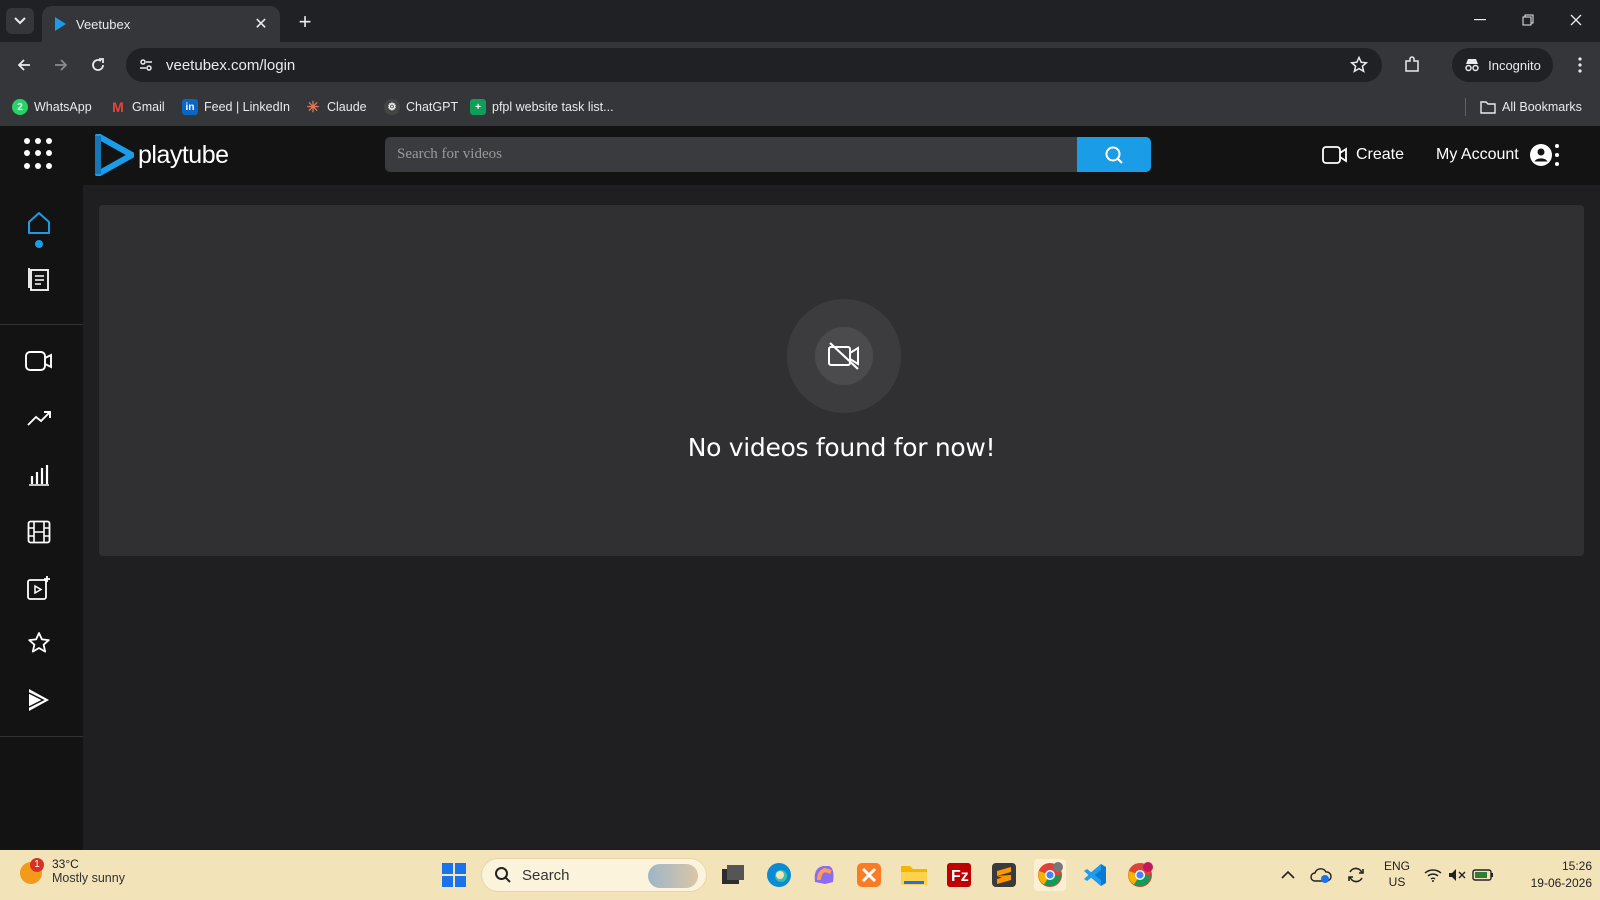  I want to click on back-button, so click(24, 65).